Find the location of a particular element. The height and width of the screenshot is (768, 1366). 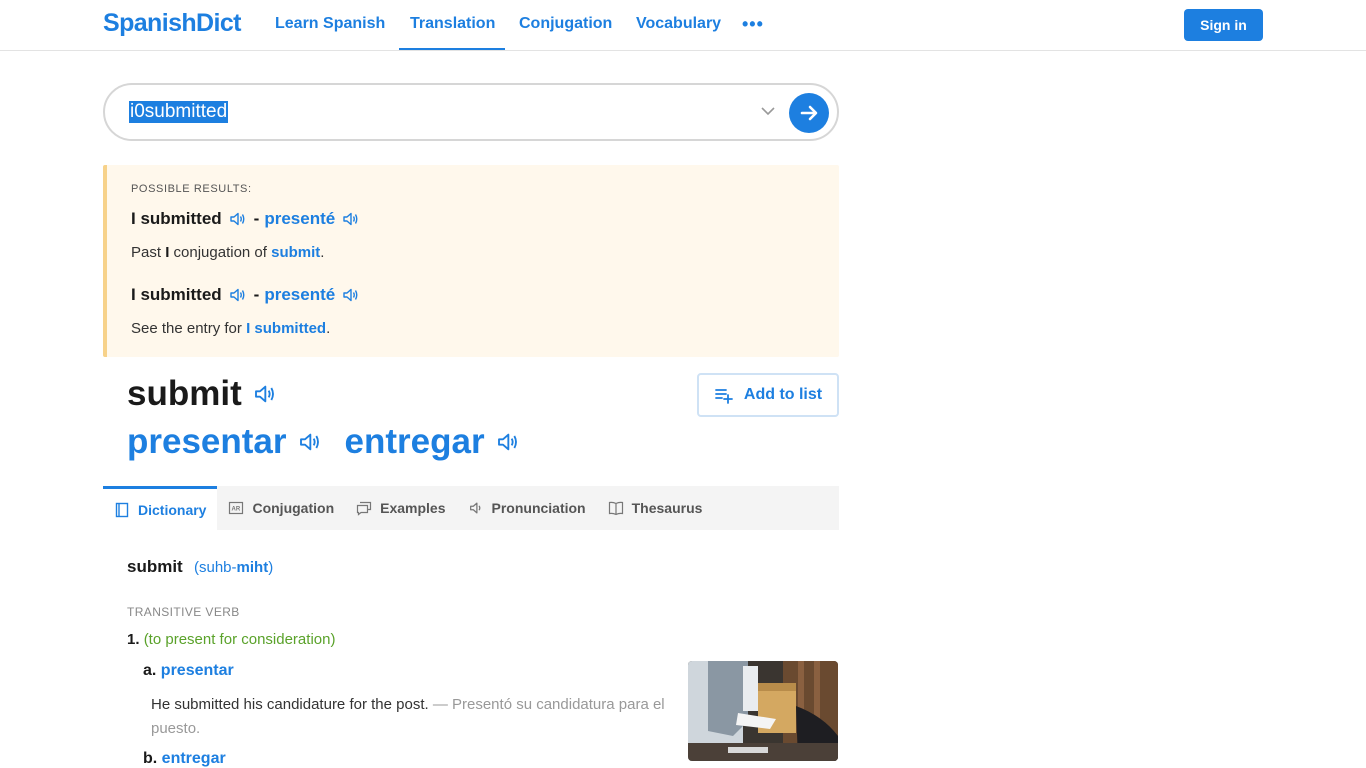

more-menu-icon: ••• is located at coordinates (753, 24).